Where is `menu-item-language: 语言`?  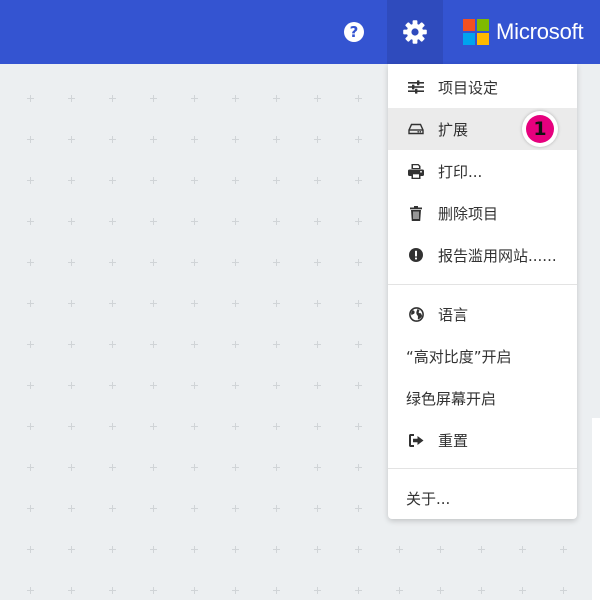 menu-item-language: 语言 is located at coordinates (482, 314).